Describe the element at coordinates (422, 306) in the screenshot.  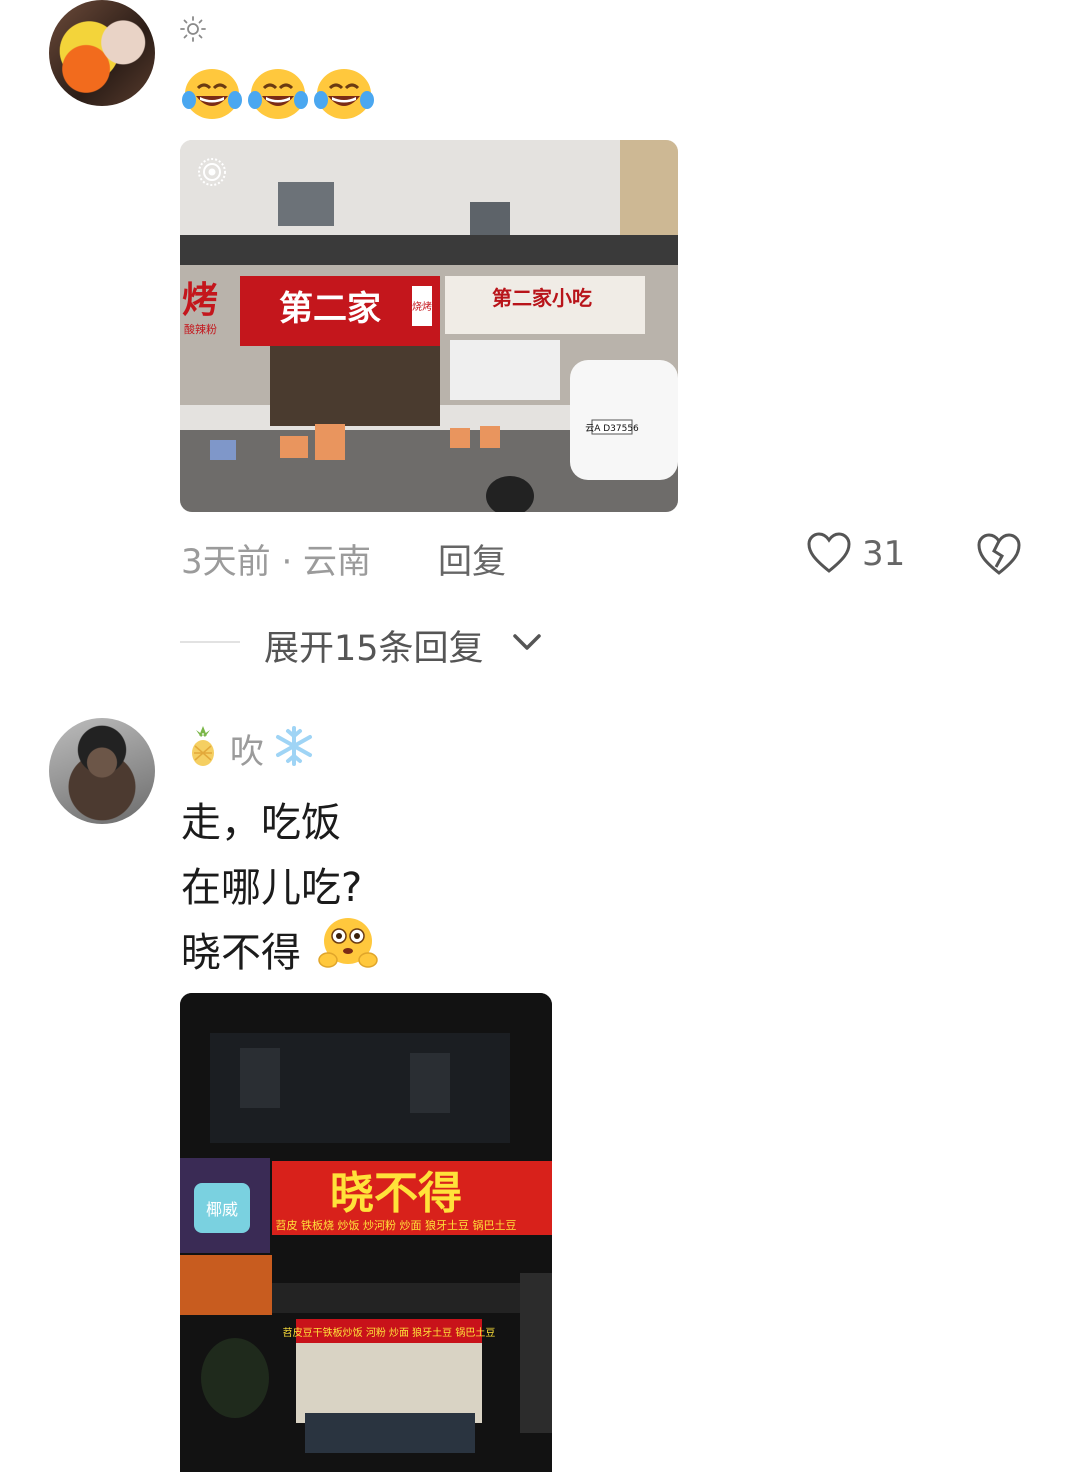
I see `shop-sign-side: 烧烤` at that location.